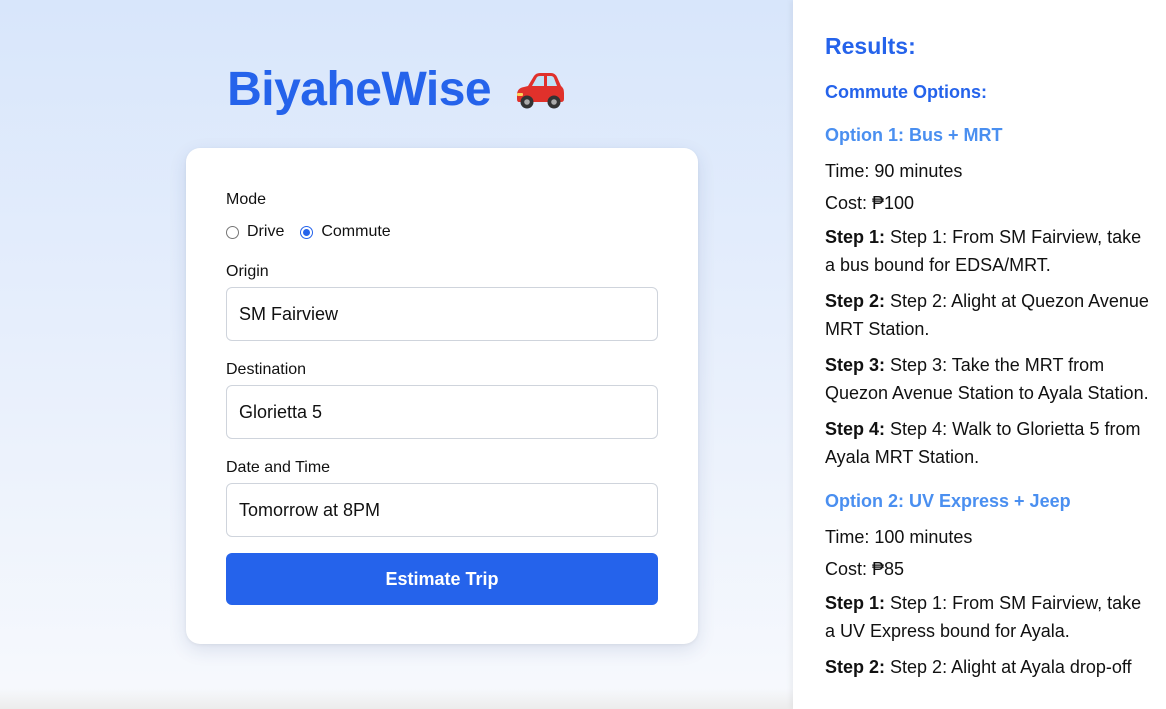  What do you see at coordinates (316, 232) in the screenshot?
I see `mode-radio-group: Drive Commute` at bounding box center [316, 232].